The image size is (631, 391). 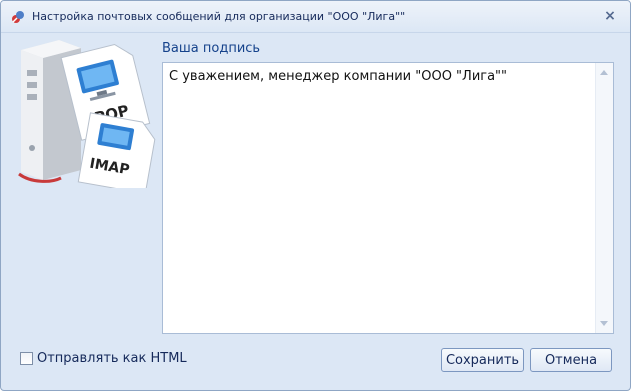 I want to click on scroll-down-arrow-icon, so click(x=604, y=323).